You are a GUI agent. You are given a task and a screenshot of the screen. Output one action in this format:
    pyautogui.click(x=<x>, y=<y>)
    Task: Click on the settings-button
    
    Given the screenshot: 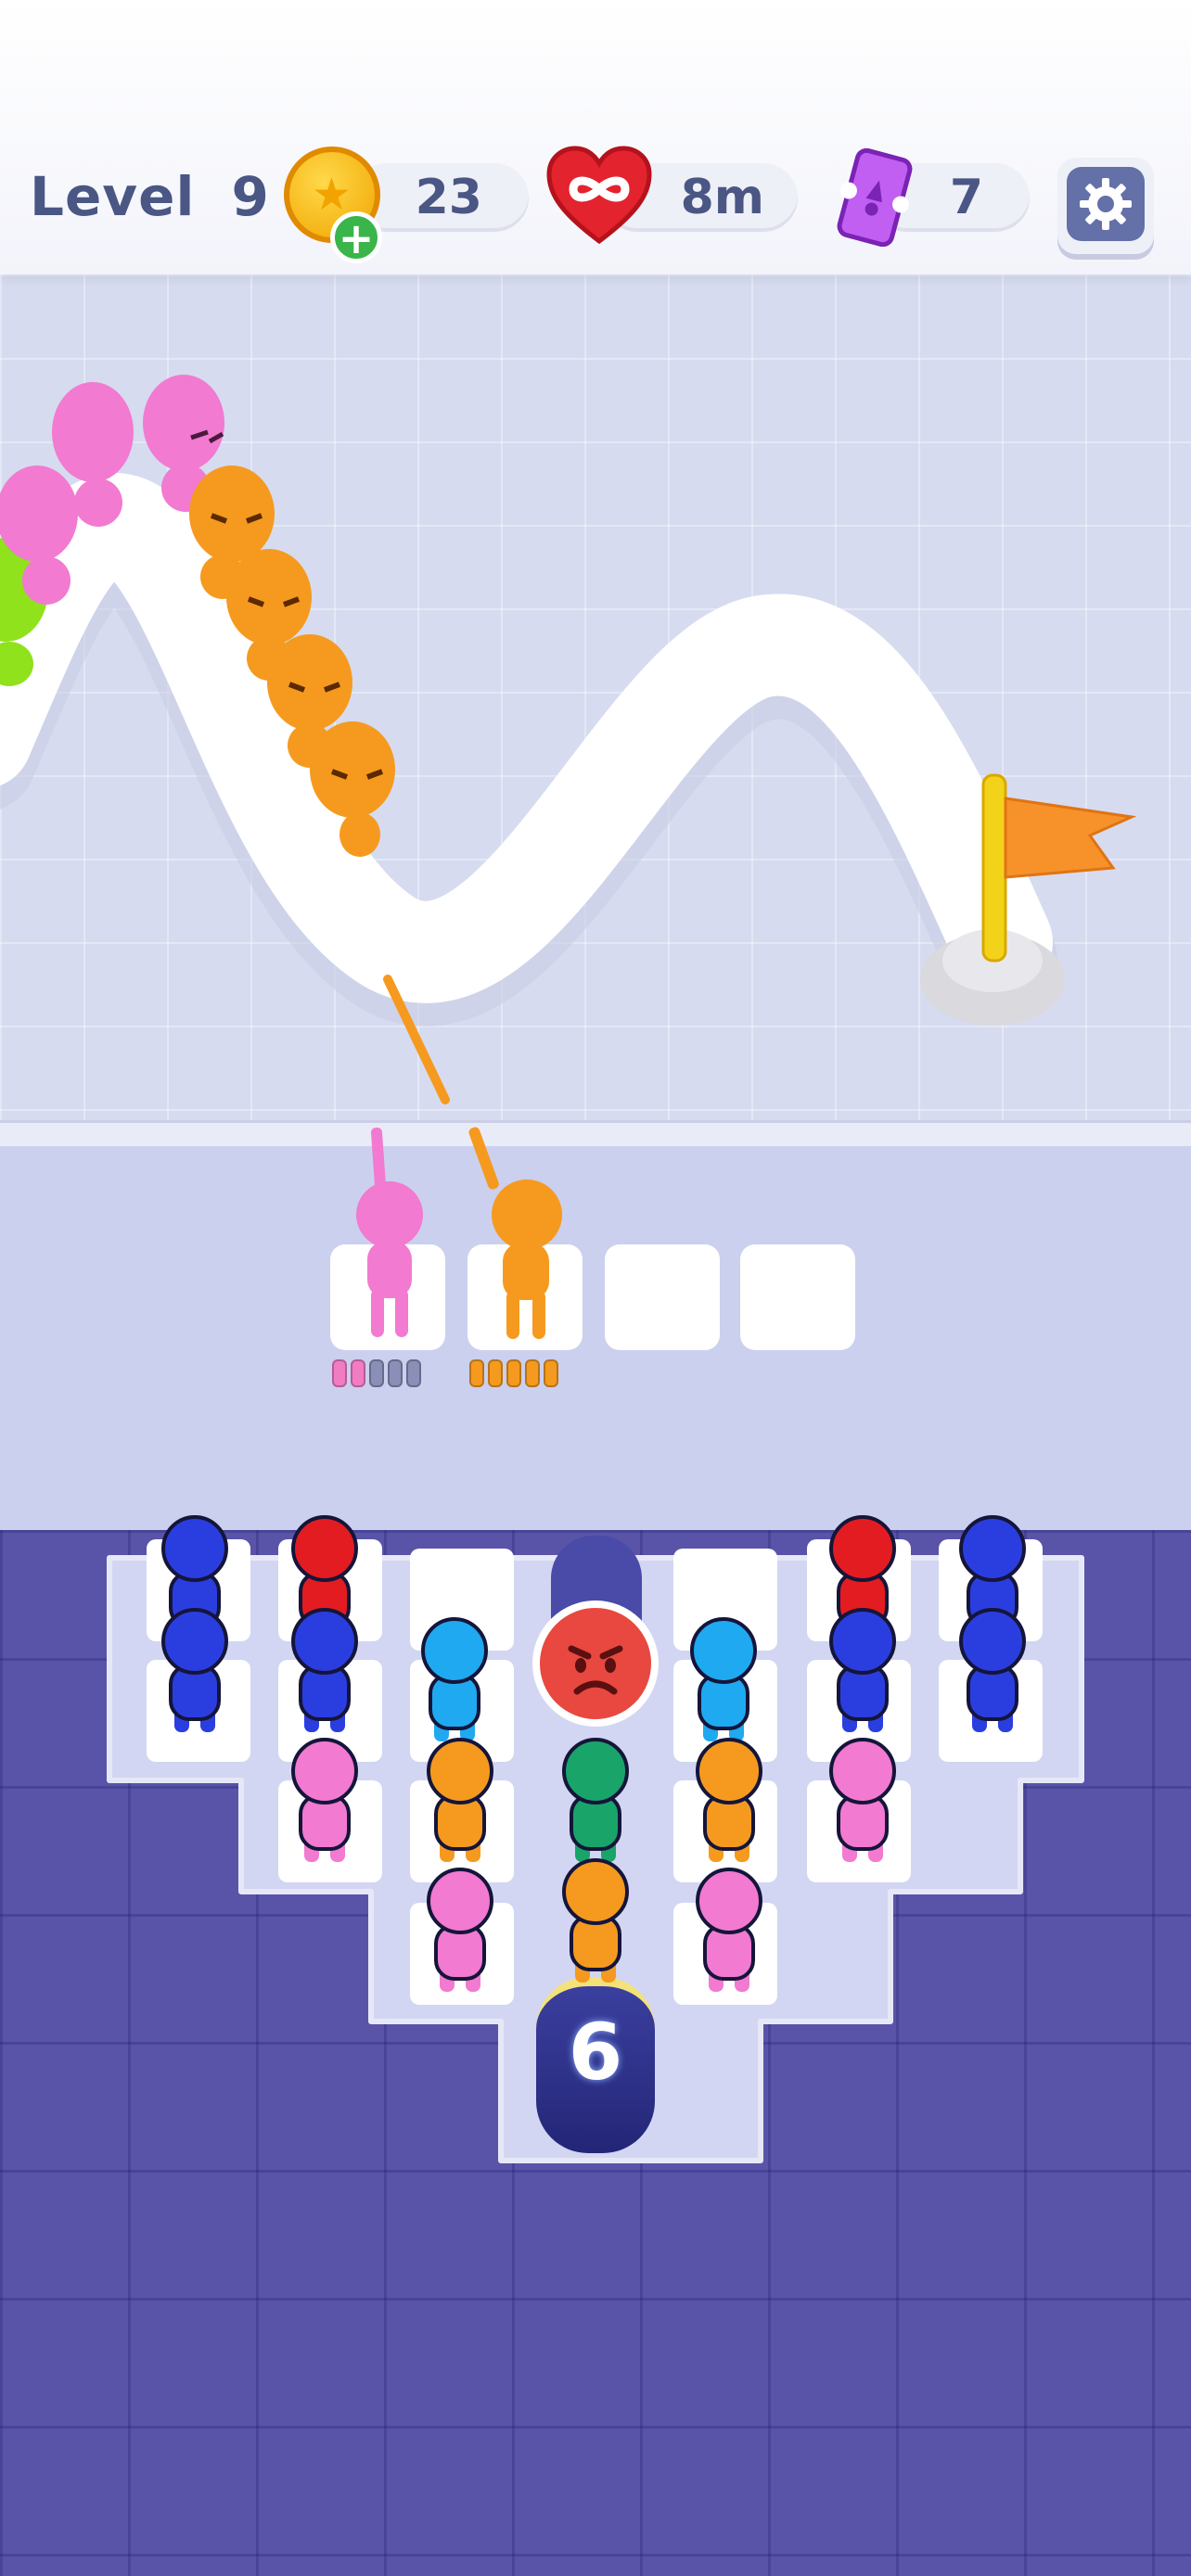 What is the action you would take?
    pyautogui.click(x=1105, y=206)
    